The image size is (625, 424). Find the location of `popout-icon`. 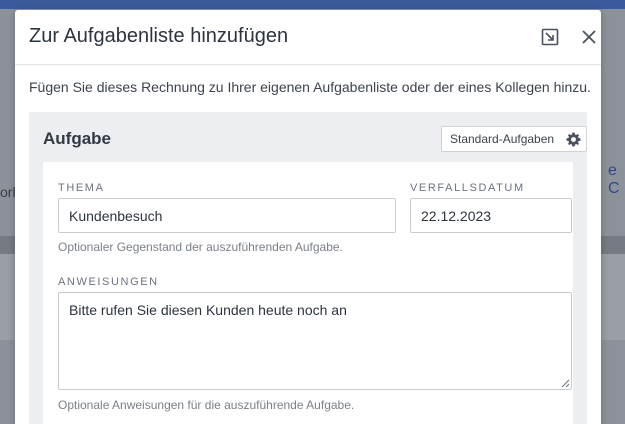

popout-icon is located at coordinates (550, 37).